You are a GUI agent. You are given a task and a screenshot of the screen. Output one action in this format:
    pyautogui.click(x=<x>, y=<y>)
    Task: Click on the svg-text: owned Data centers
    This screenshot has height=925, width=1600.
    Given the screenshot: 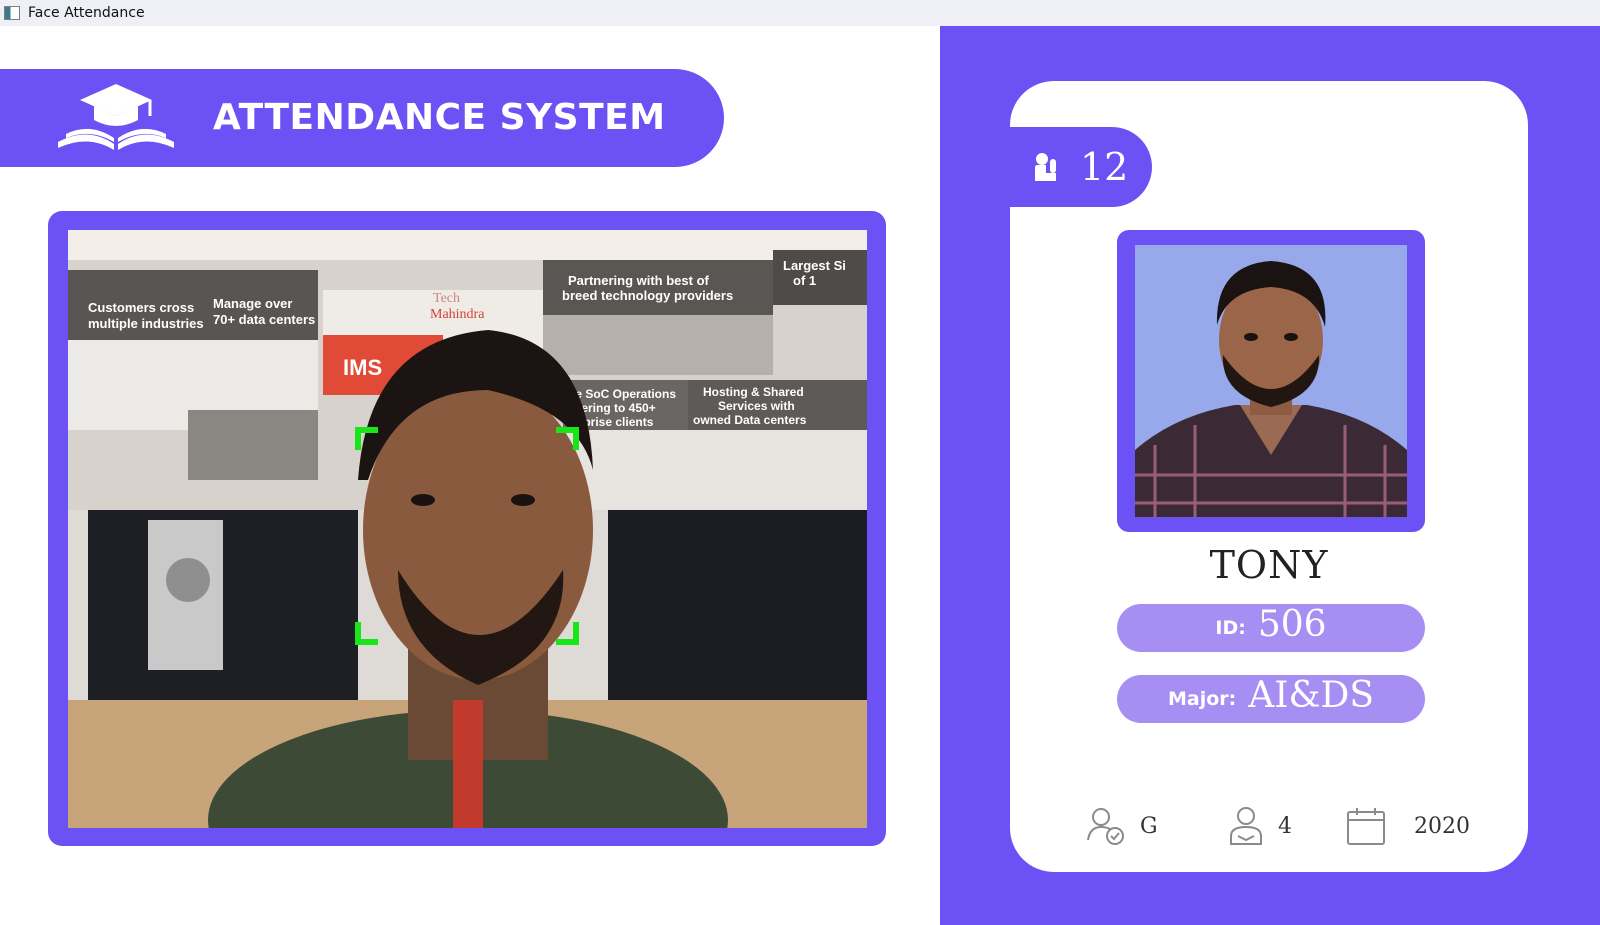 What is the action you would take?
    pyautogui.click(x=750, y=420)
    